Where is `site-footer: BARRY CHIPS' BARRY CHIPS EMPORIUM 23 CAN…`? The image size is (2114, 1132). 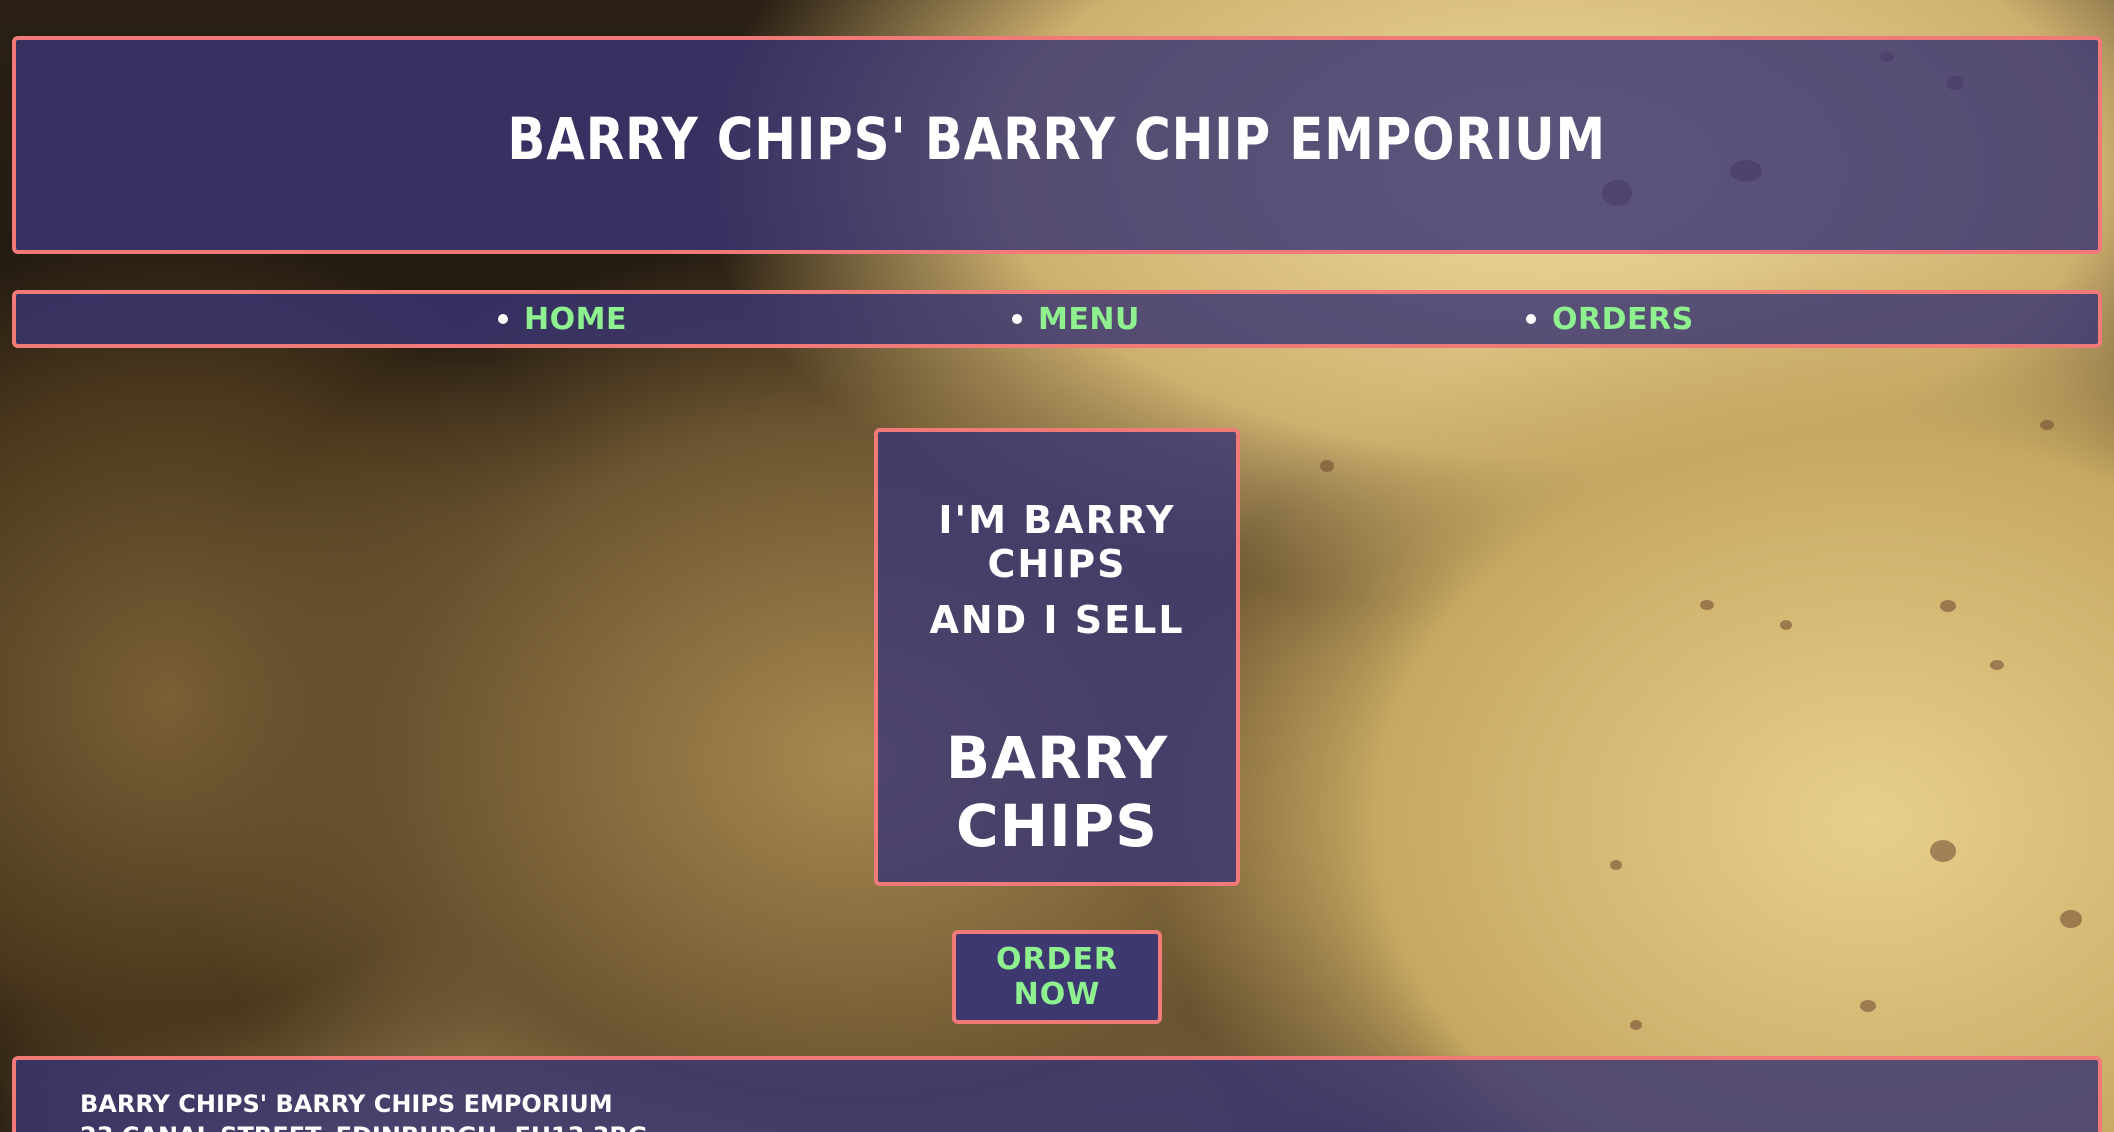
site-footer: BARRY CHIPS' BARRY CHIPS EMPORIUM 23 CAN… is located at coordinates (1057, 1094).